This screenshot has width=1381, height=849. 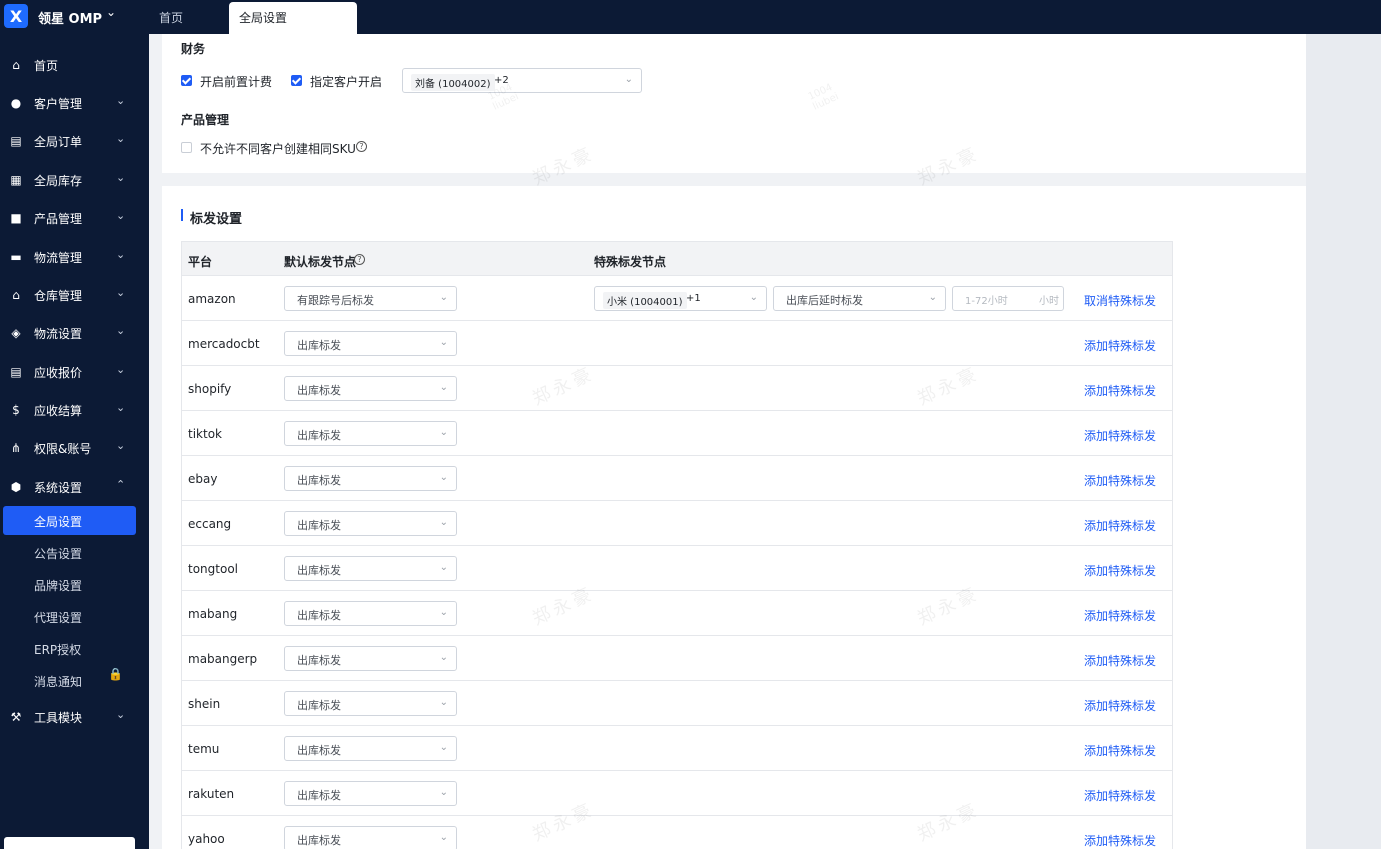 I want to click on default-node-select: 有跟踪号后标发 ⌄, so click(x=370, y=298).